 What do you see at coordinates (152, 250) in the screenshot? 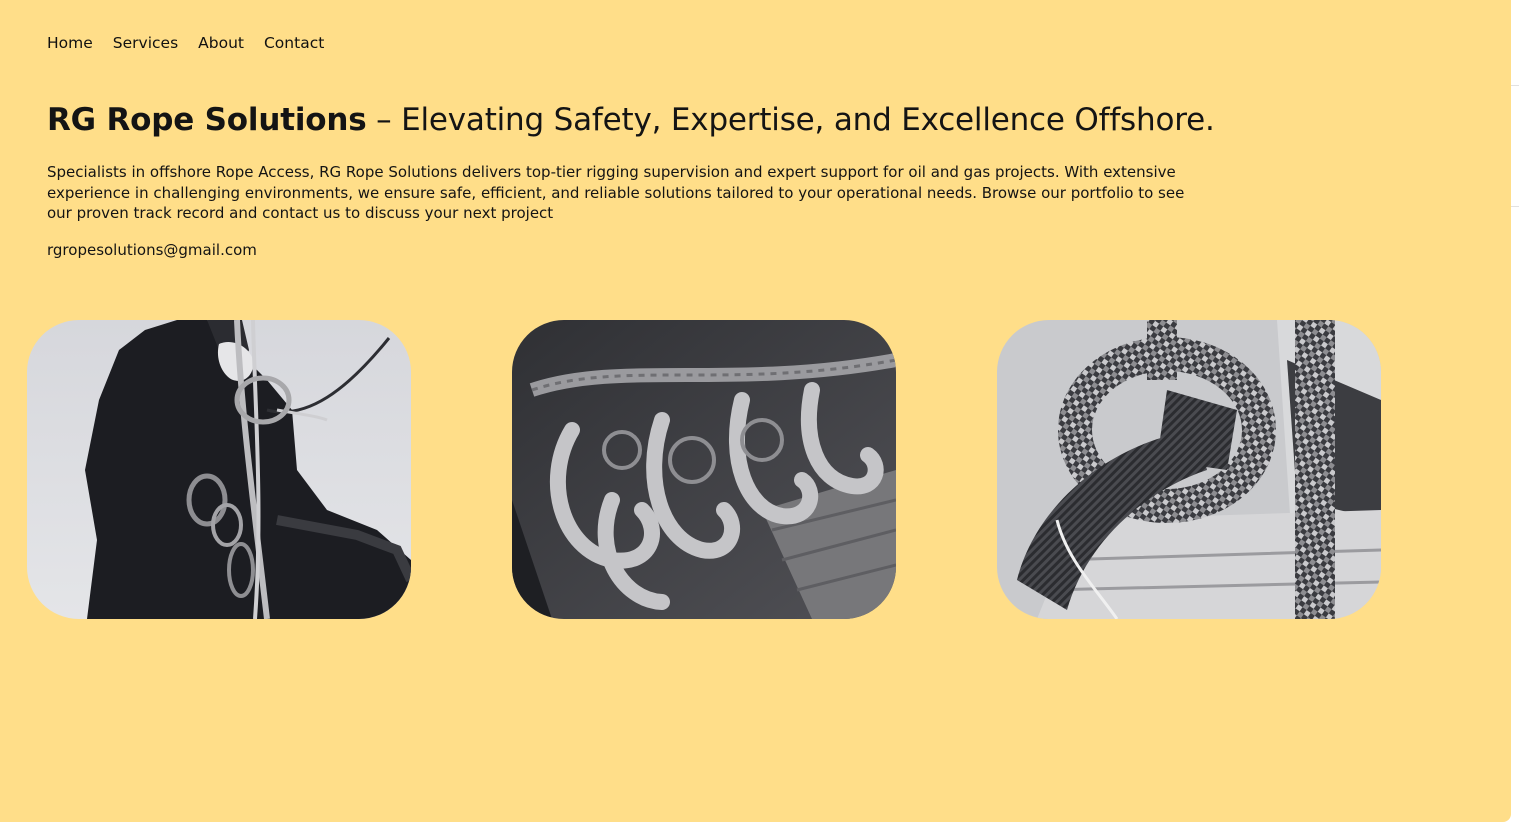
I see `contact-email: rgropesolutions@gmail.com` at bounding box center [152, 250].